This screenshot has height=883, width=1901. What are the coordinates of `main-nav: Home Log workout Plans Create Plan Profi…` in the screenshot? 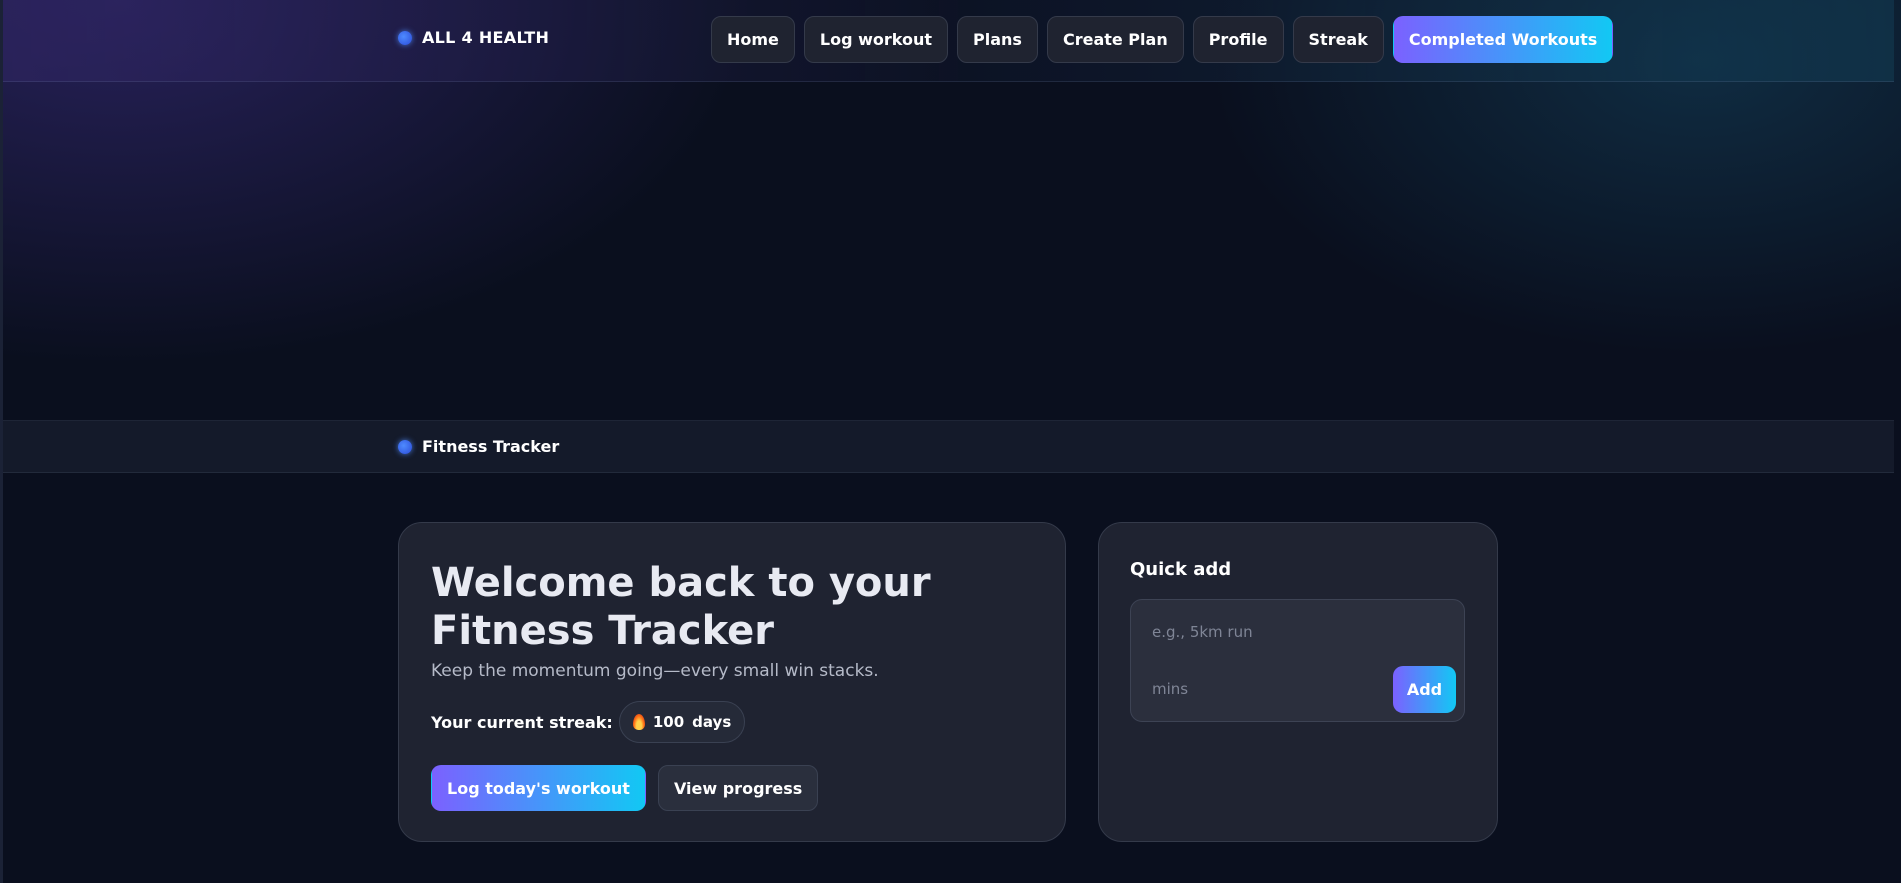 It's located at (1162, 39).